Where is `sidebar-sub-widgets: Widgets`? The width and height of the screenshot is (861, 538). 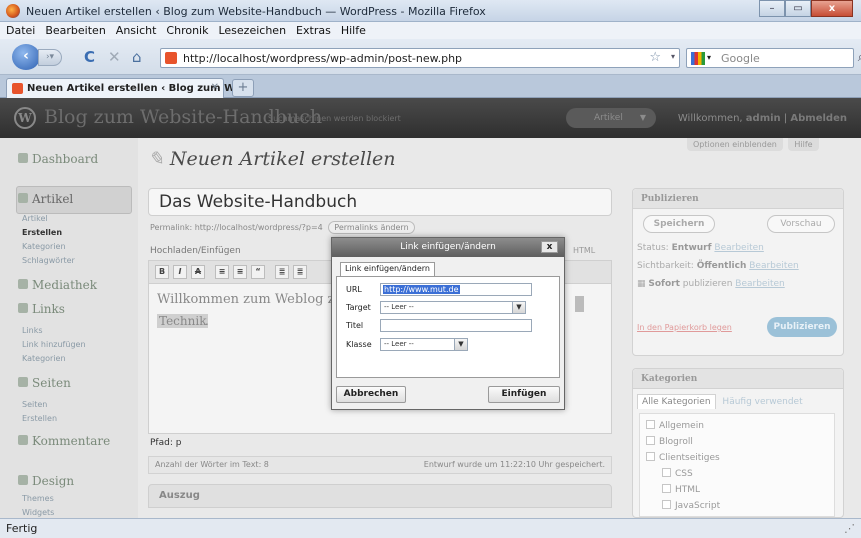
sidebar-sub-widgets: Widgets is located at coordinates (38, 512).